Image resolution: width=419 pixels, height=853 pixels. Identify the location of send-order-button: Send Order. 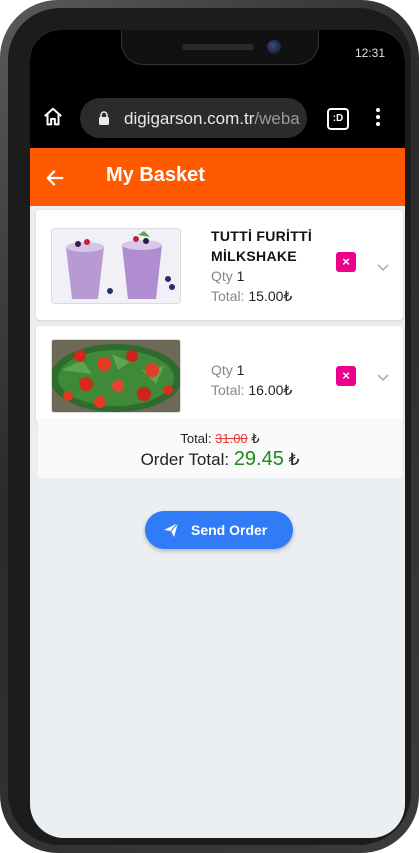
(219, 530).